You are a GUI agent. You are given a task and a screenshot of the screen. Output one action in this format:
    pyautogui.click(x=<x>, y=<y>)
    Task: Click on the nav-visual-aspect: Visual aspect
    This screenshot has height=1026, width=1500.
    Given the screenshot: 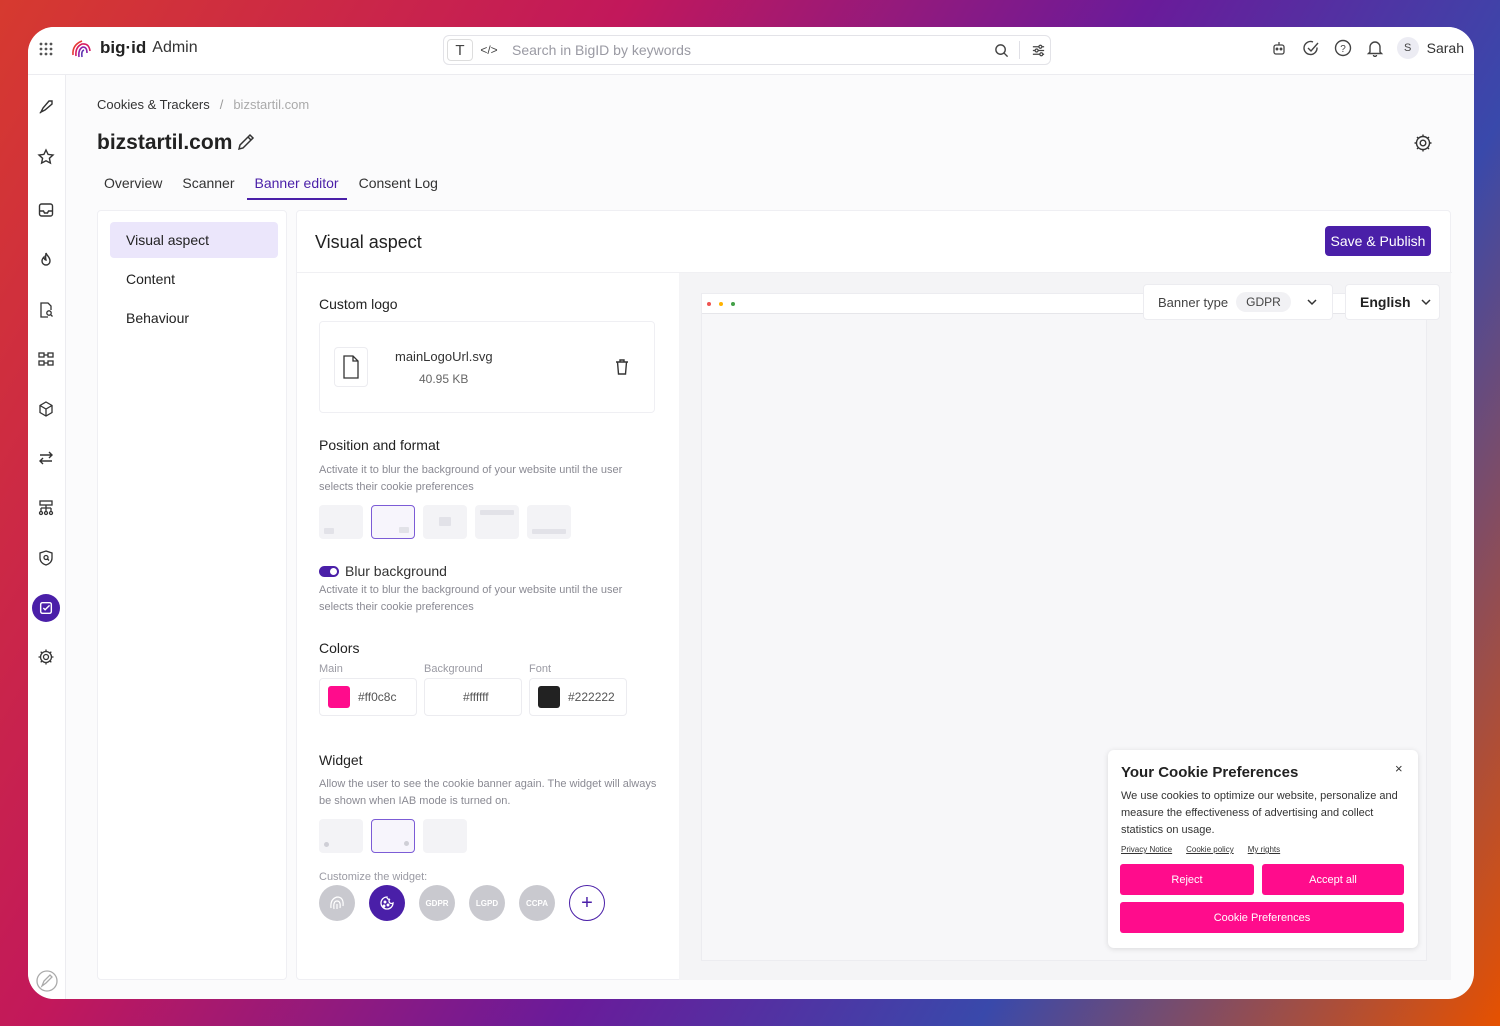 What is the action you would take?
    pyautogui.click(x=194, y=240)
    